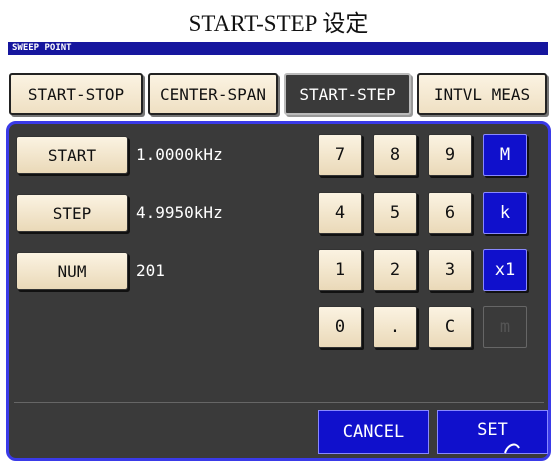  What do you see at coordinates (340, 327) in the screenshot?
I see `key-0: 0` at bounding box center [340, 327].